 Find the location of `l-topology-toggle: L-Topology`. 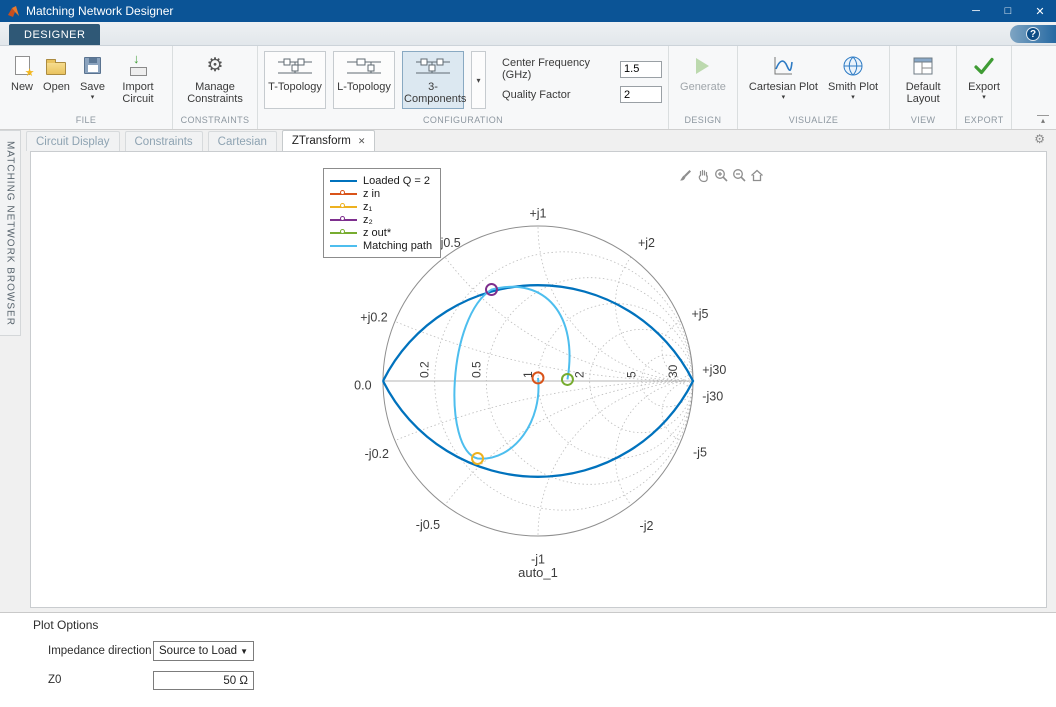

l-topology-toggle: L-Topology is located at coordinates (364, 80).